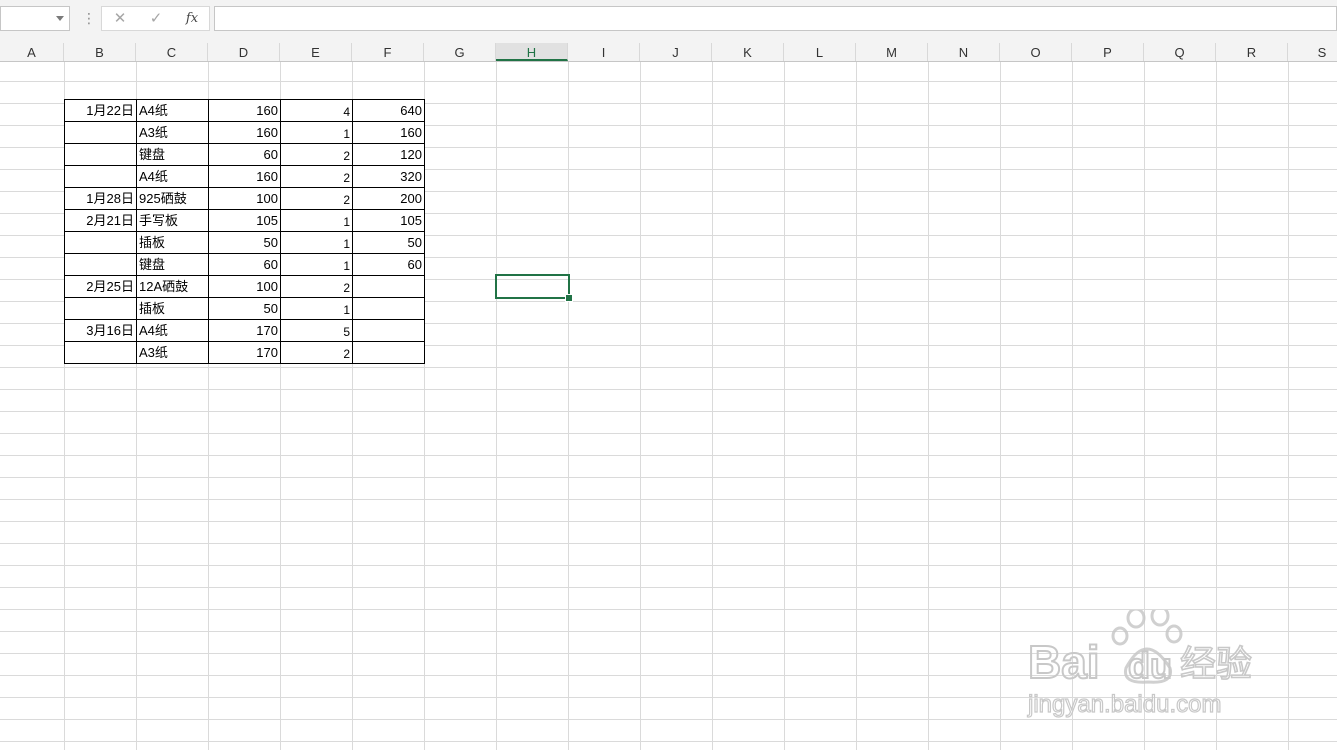 The height and width of the screenshot is (750, 1337). Describe the element at coordinates (1108, 52) in the screenshot. I see `column-header-P: P` at that location.